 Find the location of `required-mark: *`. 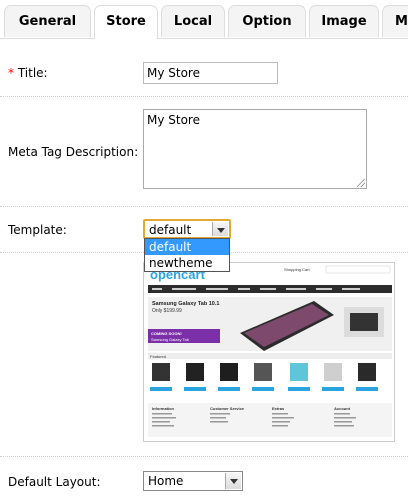

required-mark: * is located at coordinates (11, 73).